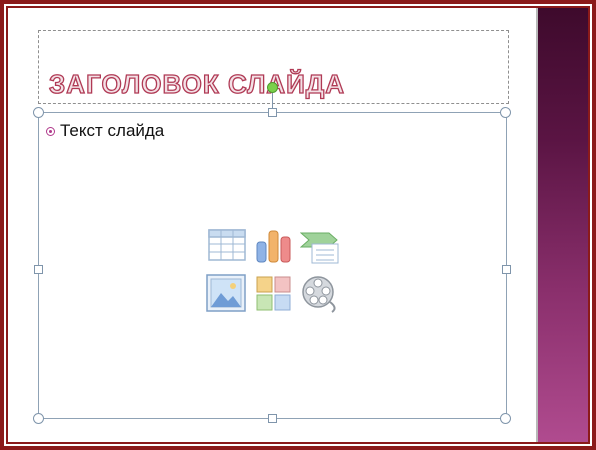  I want to click on insert-table-icon, so click(227, 245).